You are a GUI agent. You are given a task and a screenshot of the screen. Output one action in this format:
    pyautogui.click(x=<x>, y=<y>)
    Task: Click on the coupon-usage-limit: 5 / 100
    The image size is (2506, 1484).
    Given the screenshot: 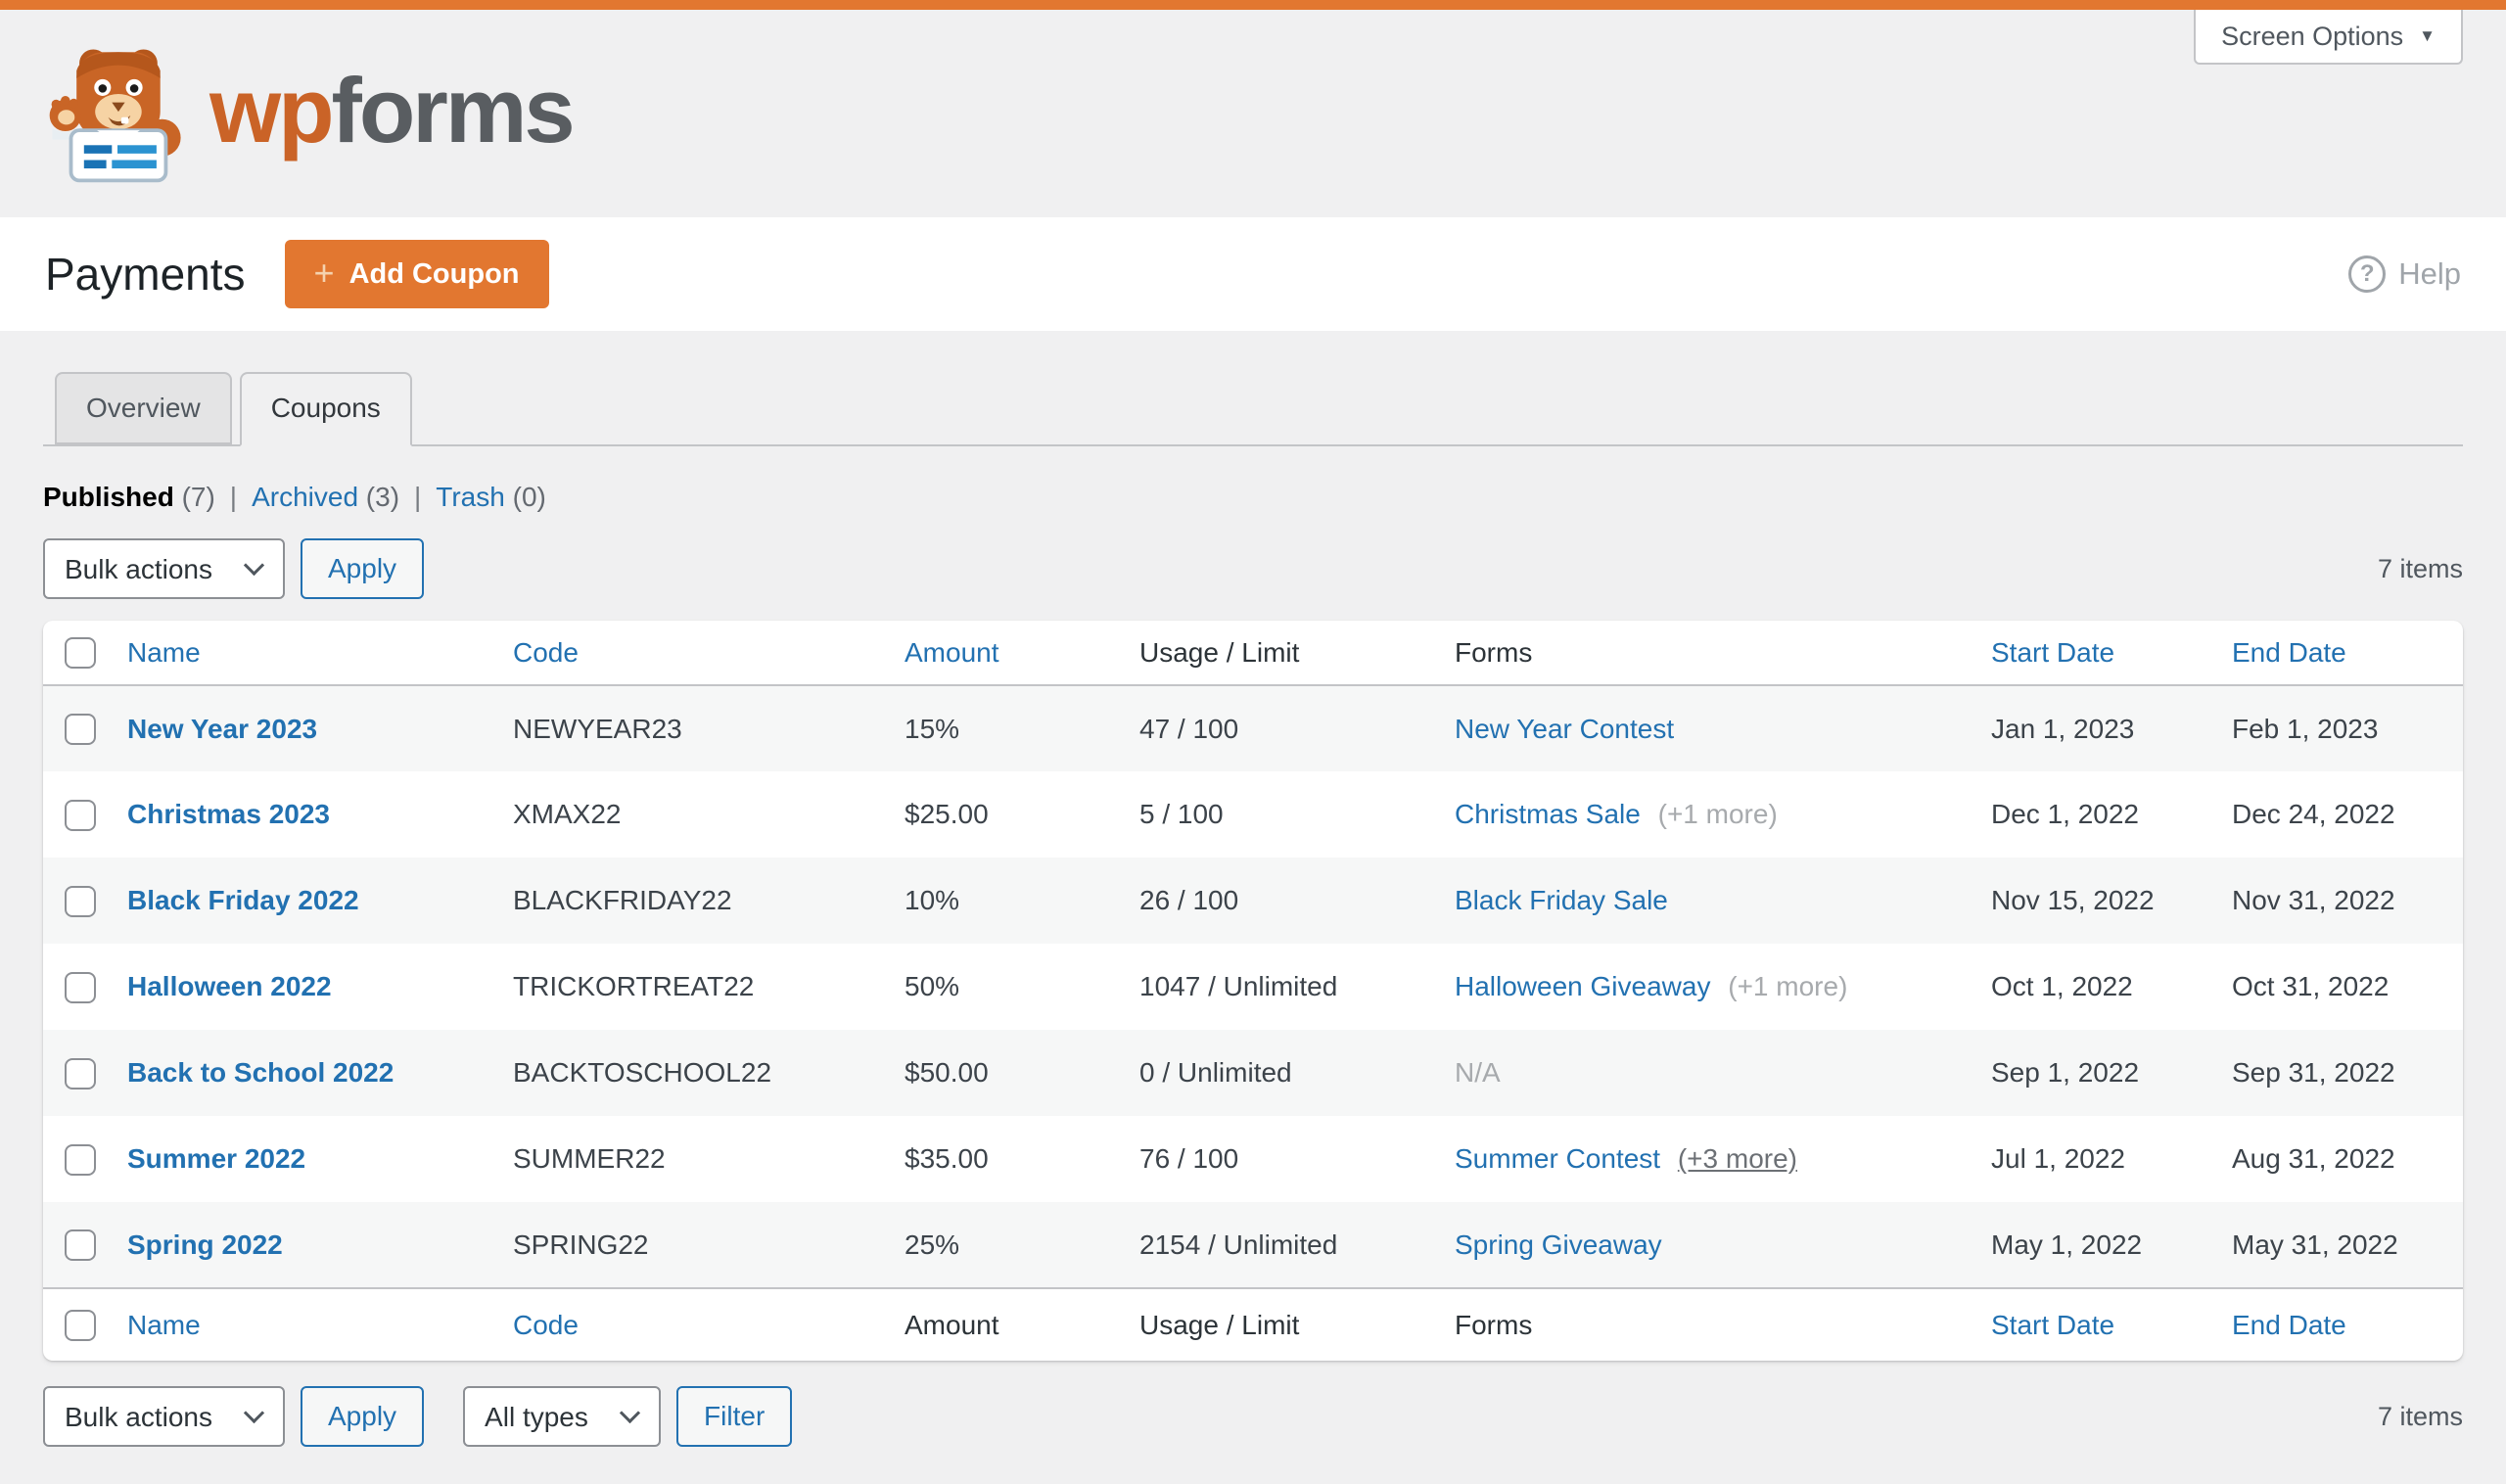 What is the action you would take?
    pyautogui.click(x=1181, y=814)
    